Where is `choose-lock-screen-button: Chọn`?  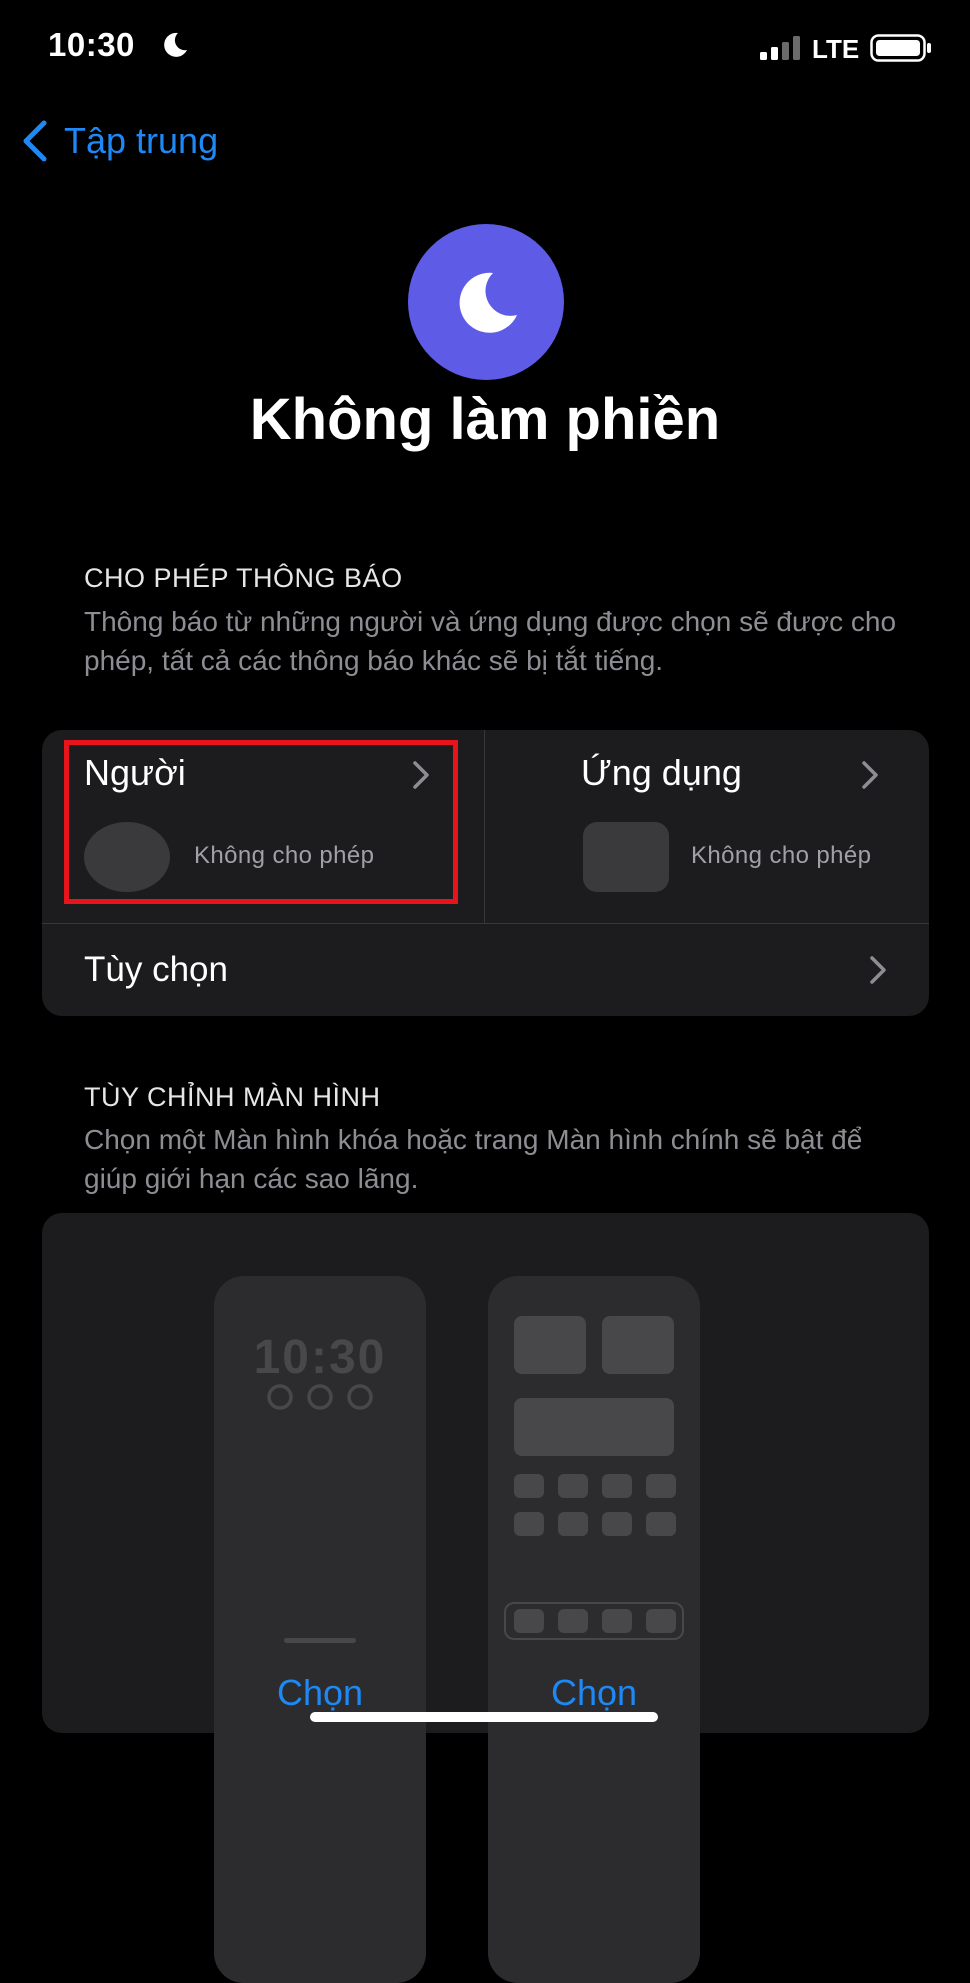
choose-lock-screen-button: Chọn is located at coordinates (320, 1693).